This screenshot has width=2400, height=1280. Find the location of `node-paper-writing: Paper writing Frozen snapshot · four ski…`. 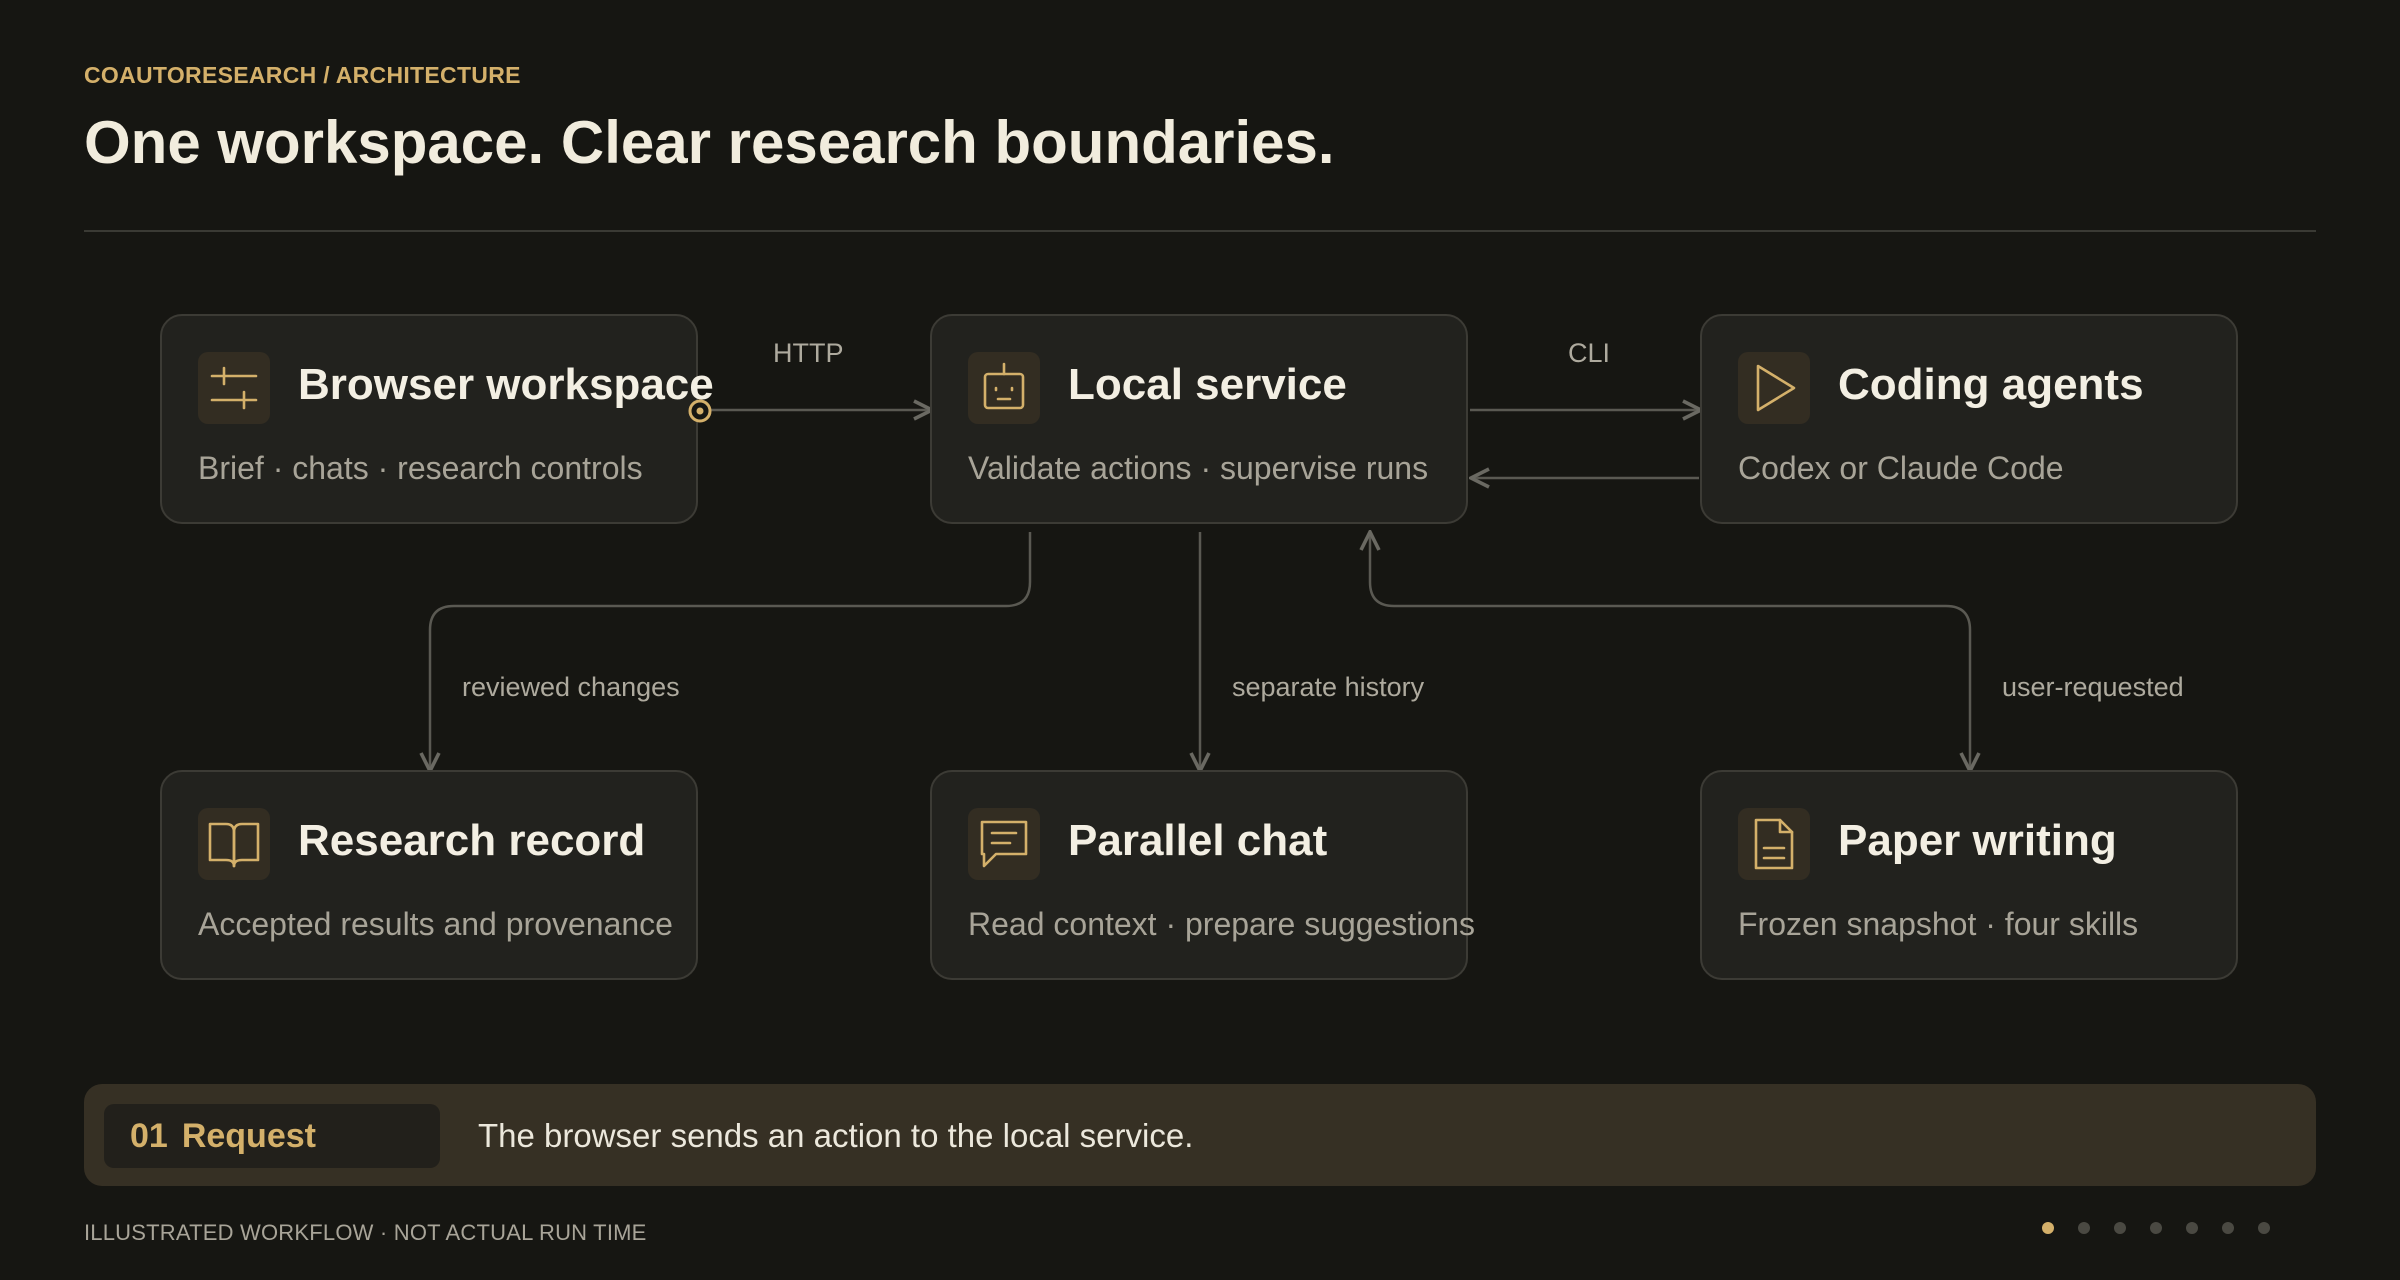

node-paper-writing: Paper writing Frozen snapshot · four ski… is located at coordinates (1969, 875).